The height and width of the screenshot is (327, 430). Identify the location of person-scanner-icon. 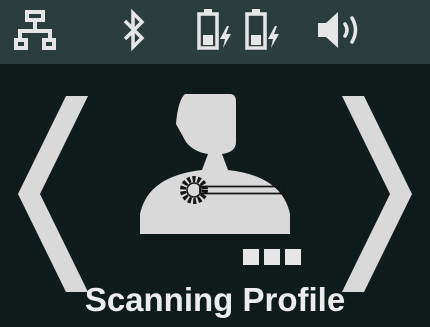
(215, 164).